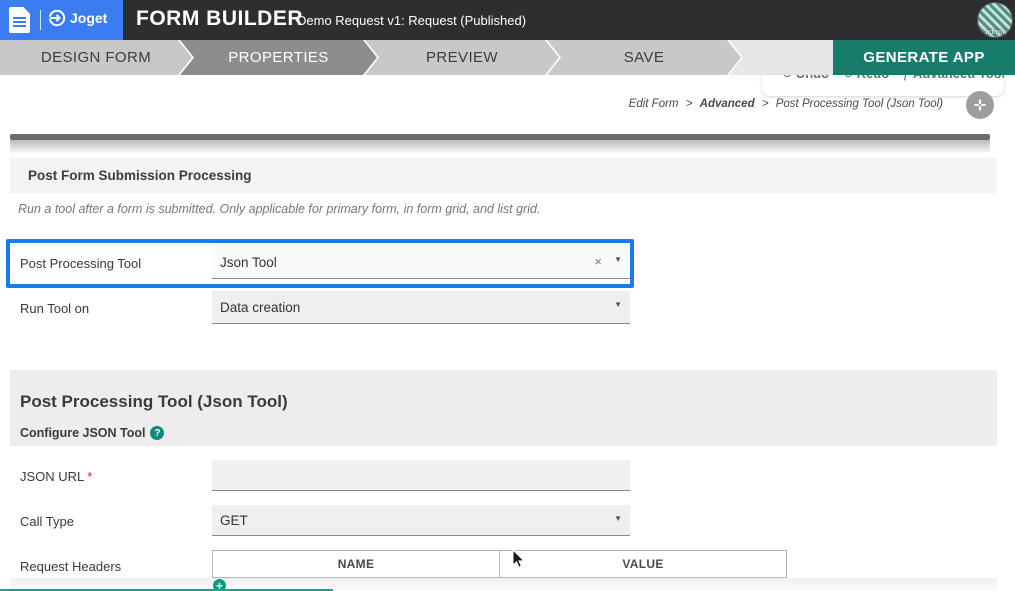  I want to click on help-icon: ?, so click(157, 433).